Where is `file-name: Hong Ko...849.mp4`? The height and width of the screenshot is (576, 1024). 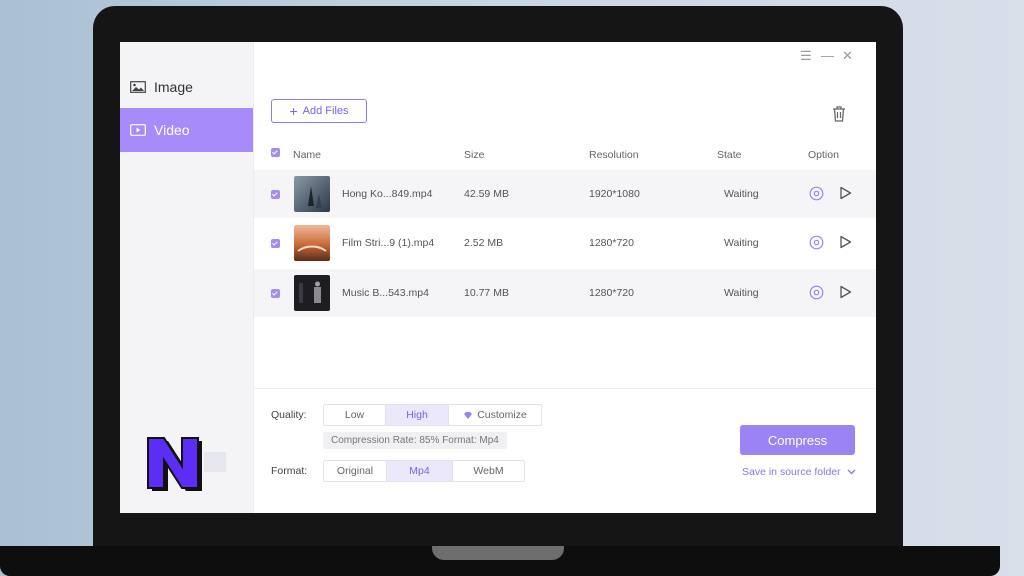 file-name: Hong Ko...849.mp4 is located at coordinates (387, 194).